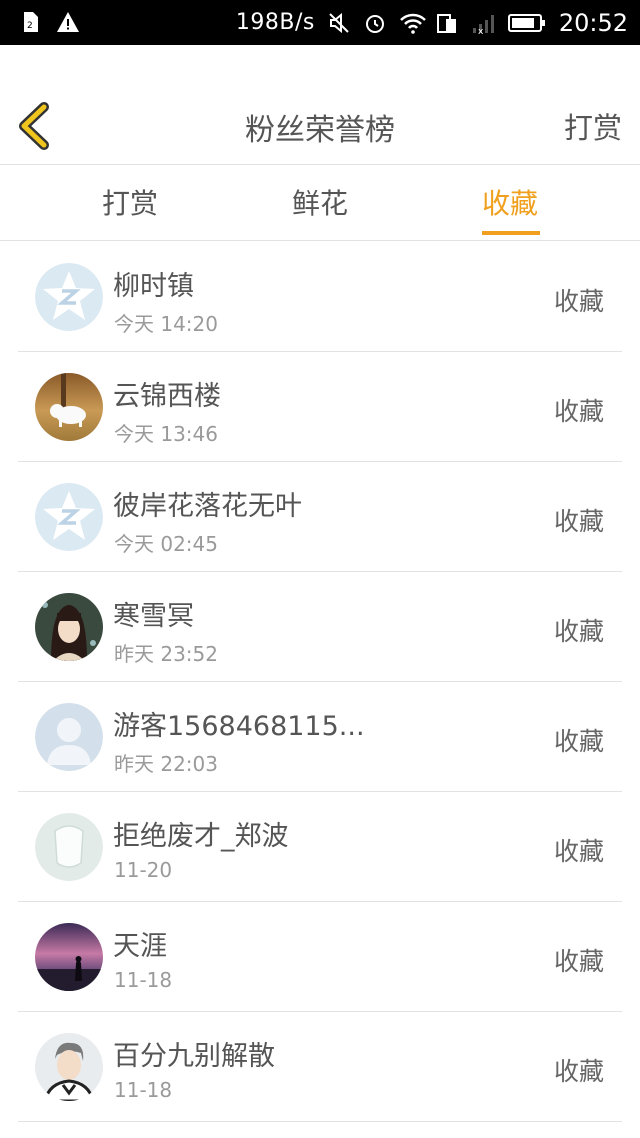 The image size is (640, 1138). I want to click on list-item: 云锦西楼 今天 13:46 收藏, so click(320, 407).